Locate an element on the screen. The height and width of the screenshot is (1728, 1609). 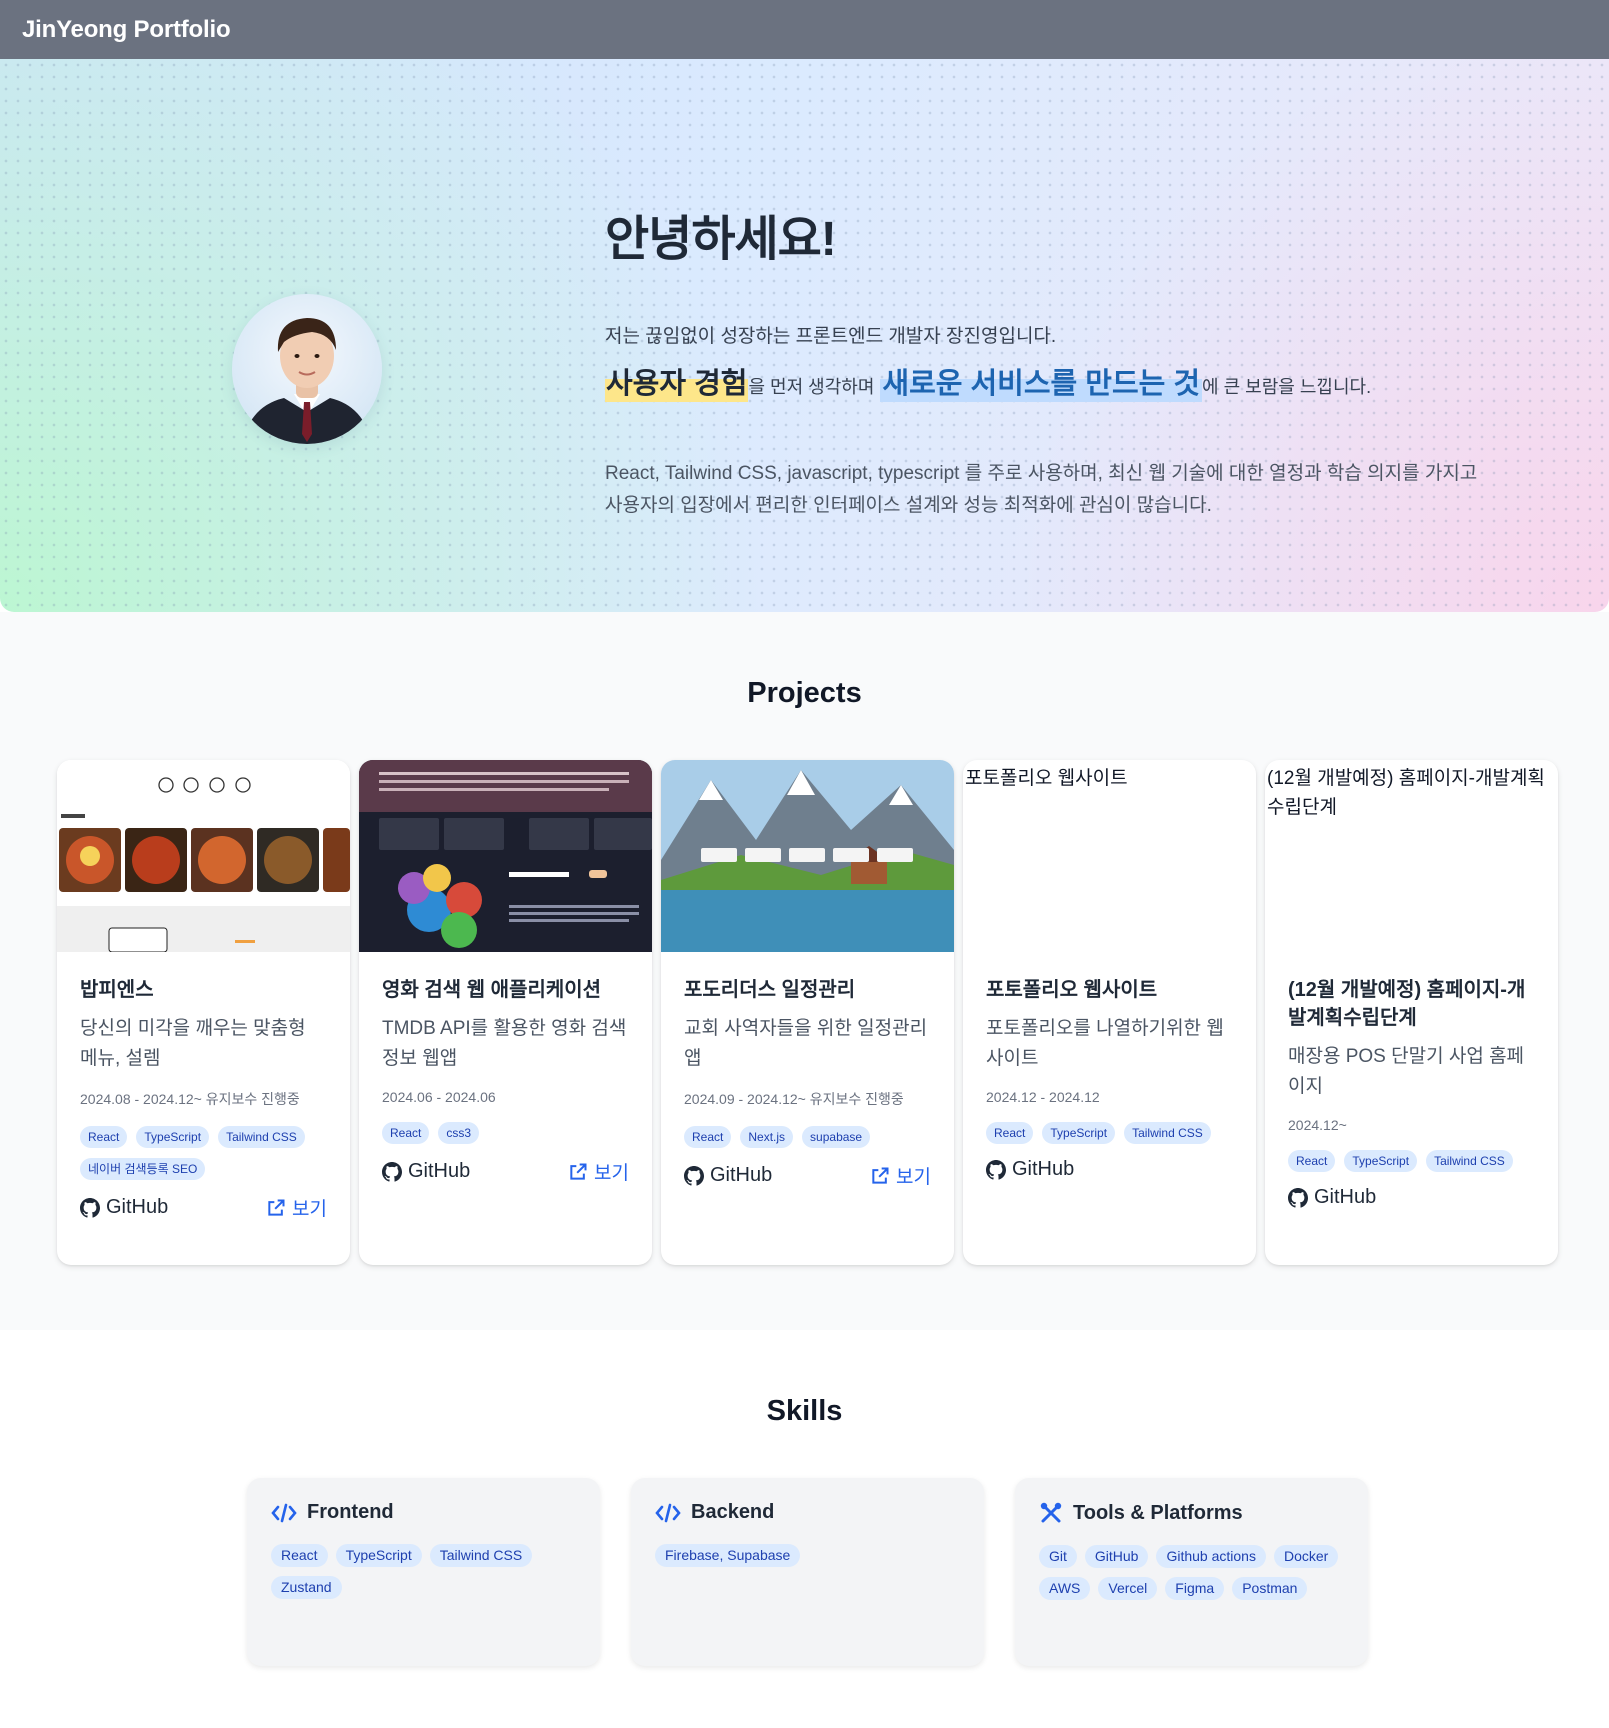
project-thumbnail-alt-text: 포토폴리오 웹사이트 is located at coordinates (1046, 778).